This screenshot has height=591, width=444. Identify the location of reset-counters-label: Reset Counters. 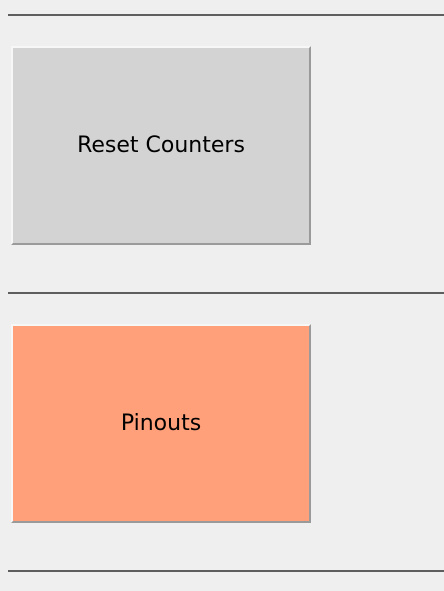
(161, 145).